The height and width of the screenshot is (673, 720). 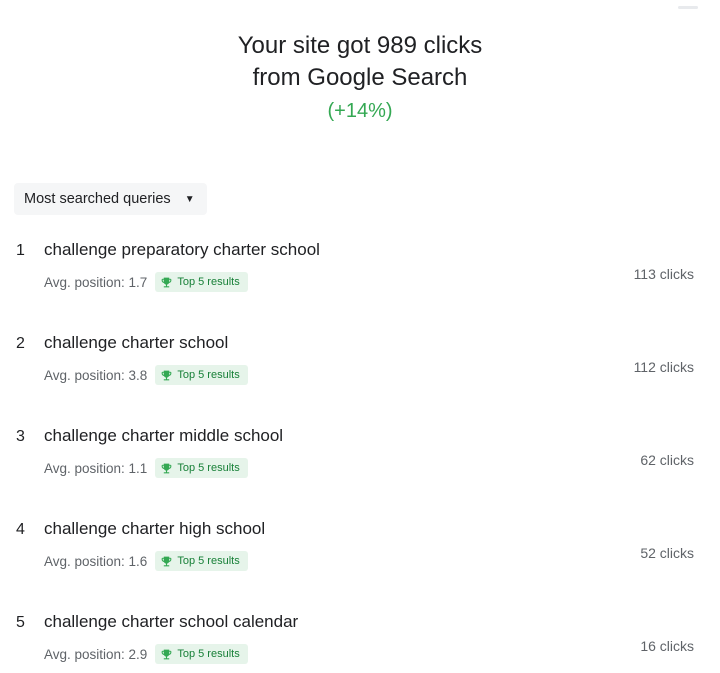 I want to click on avg-position: Avg. position: 3.8, so click(x=96, y=375).